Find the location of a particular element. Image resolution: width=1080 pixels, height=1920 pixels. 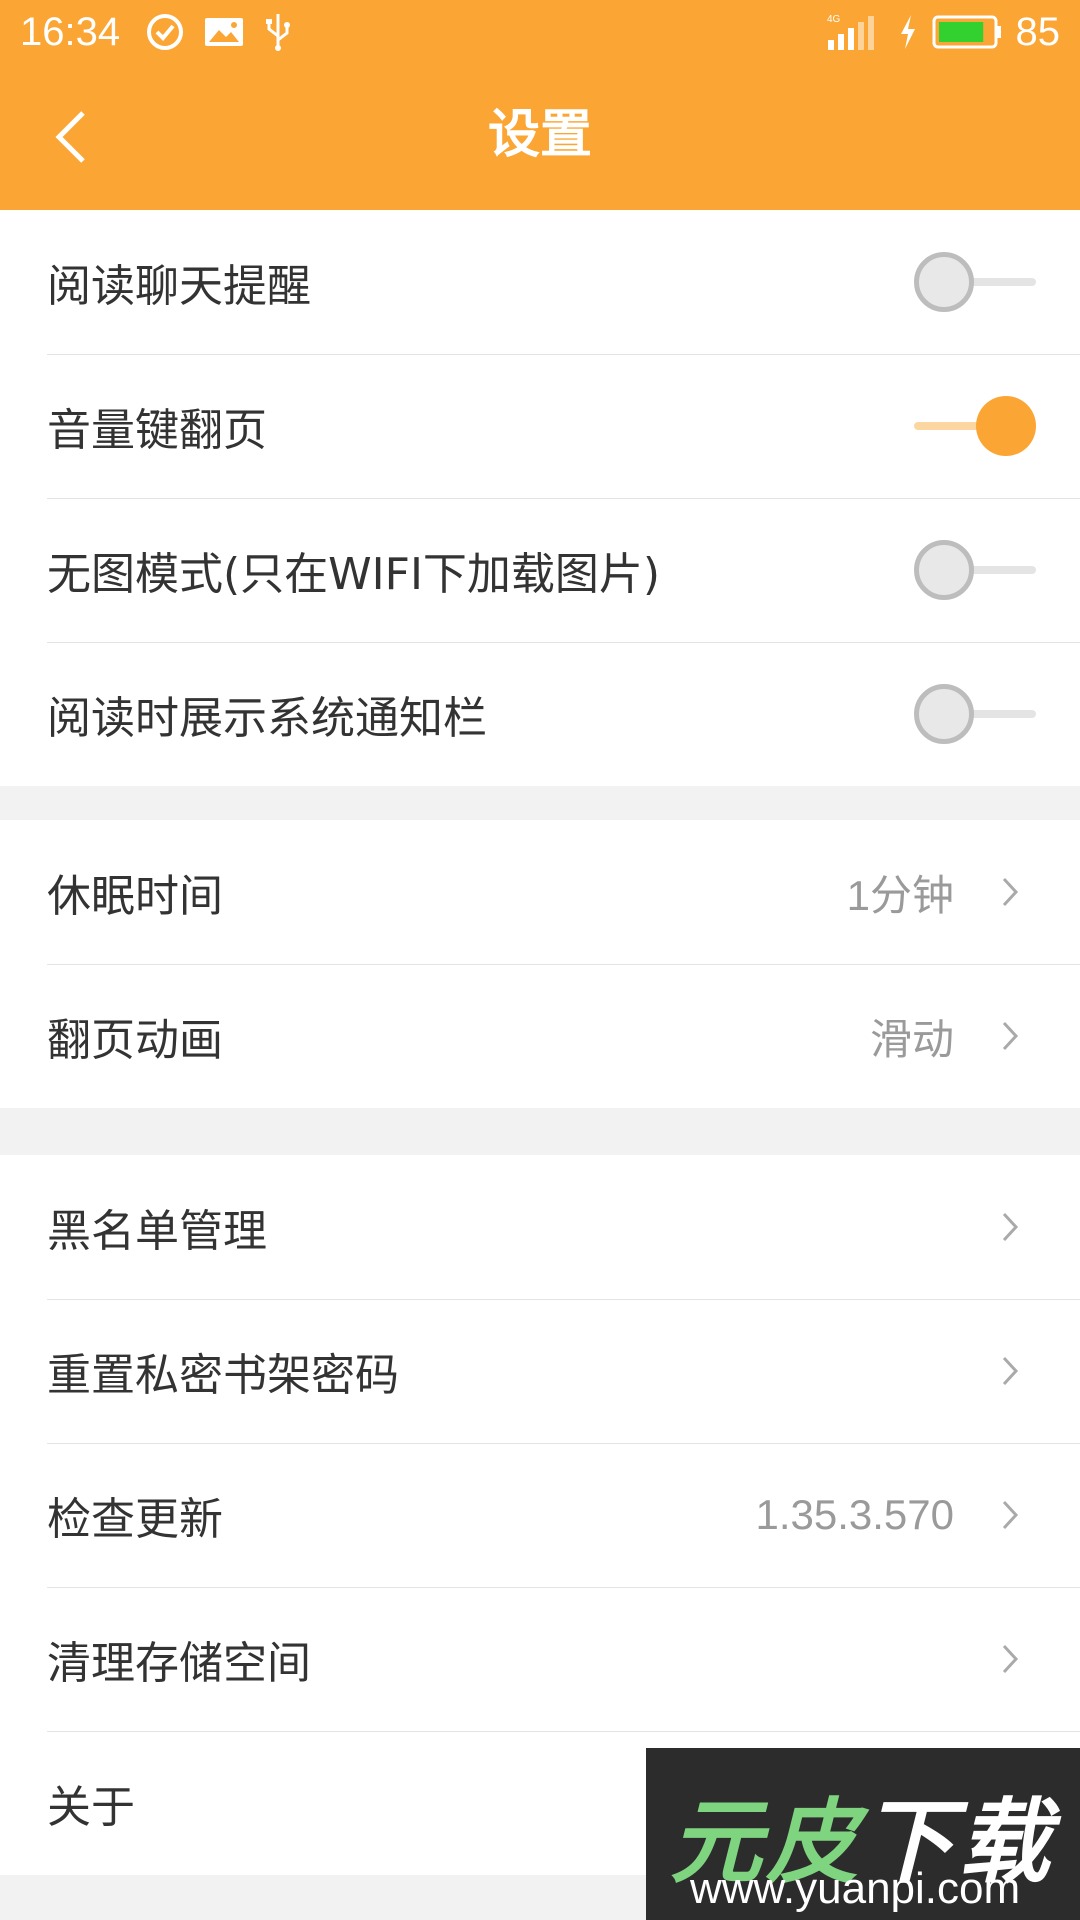

setting-label: 阅读时展示系统通知栏 is located at coordinates (267, 718).